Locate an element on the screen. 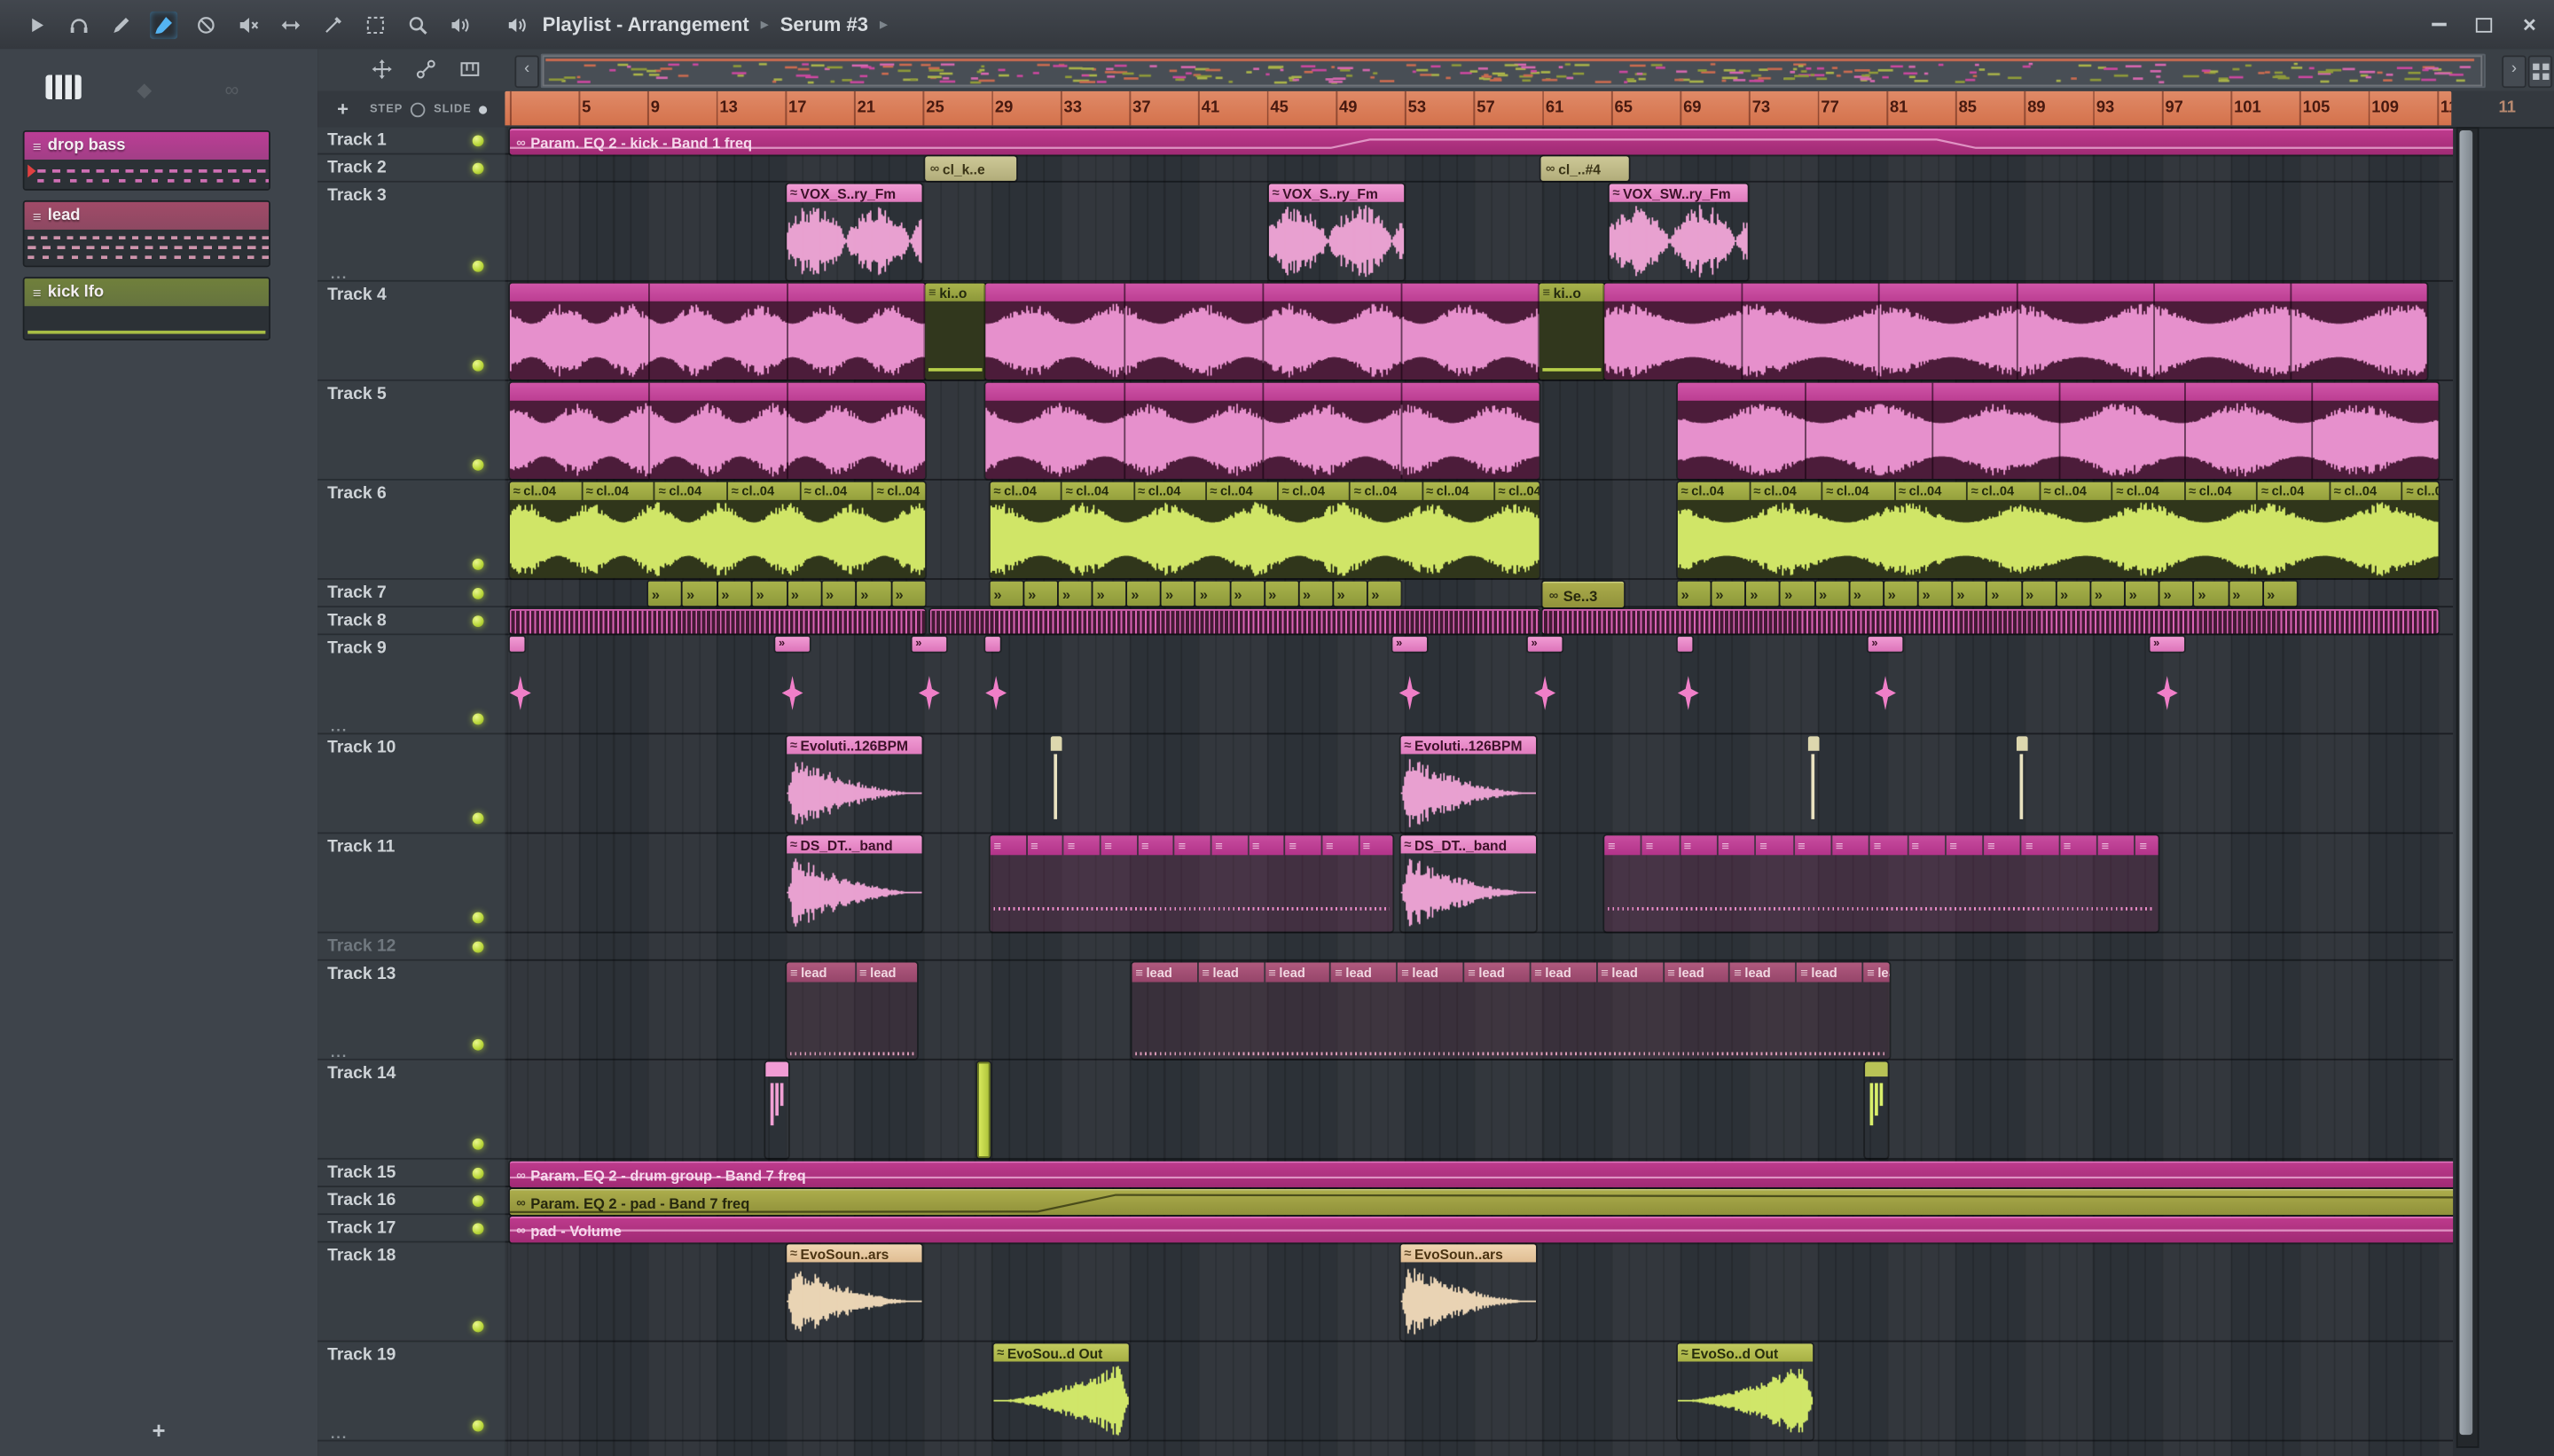  scroll-left-button: ‹ is located at coordinates (526, 72).